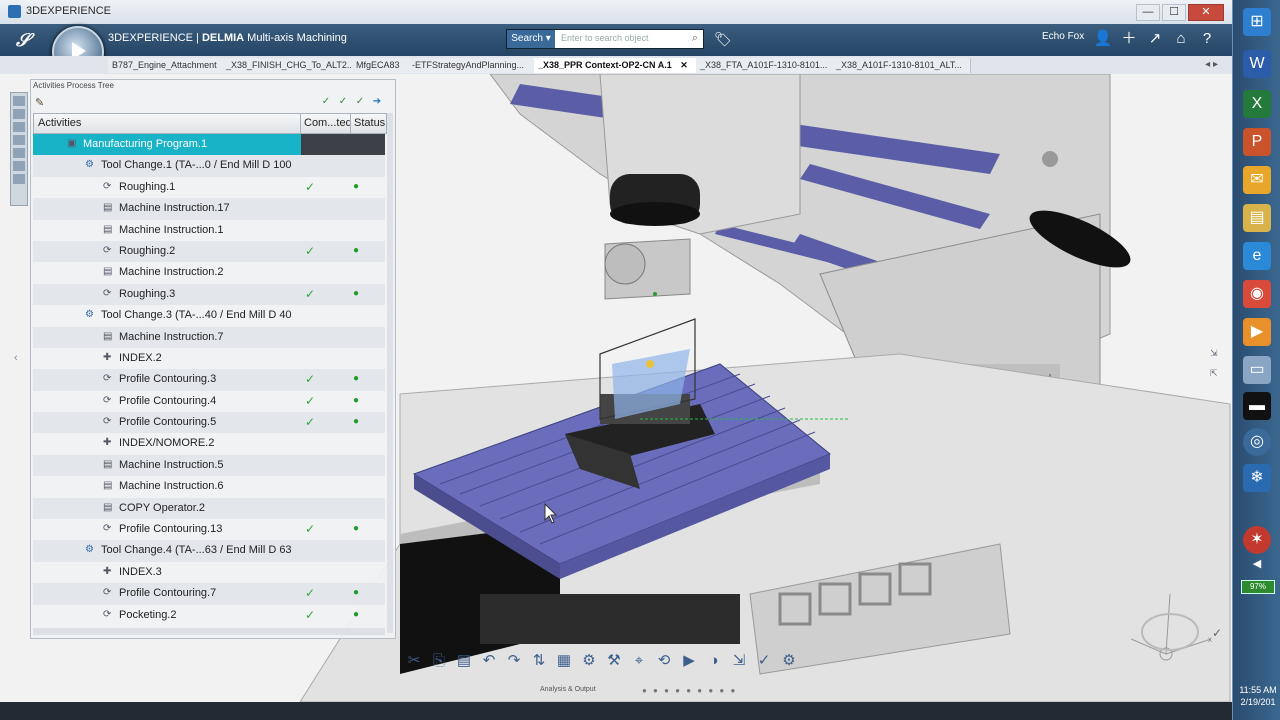 The height and width of the screenshot is (720, 1280). I want to click on activity-row: ▤ Machine Instruction.2, so click(209, 272).